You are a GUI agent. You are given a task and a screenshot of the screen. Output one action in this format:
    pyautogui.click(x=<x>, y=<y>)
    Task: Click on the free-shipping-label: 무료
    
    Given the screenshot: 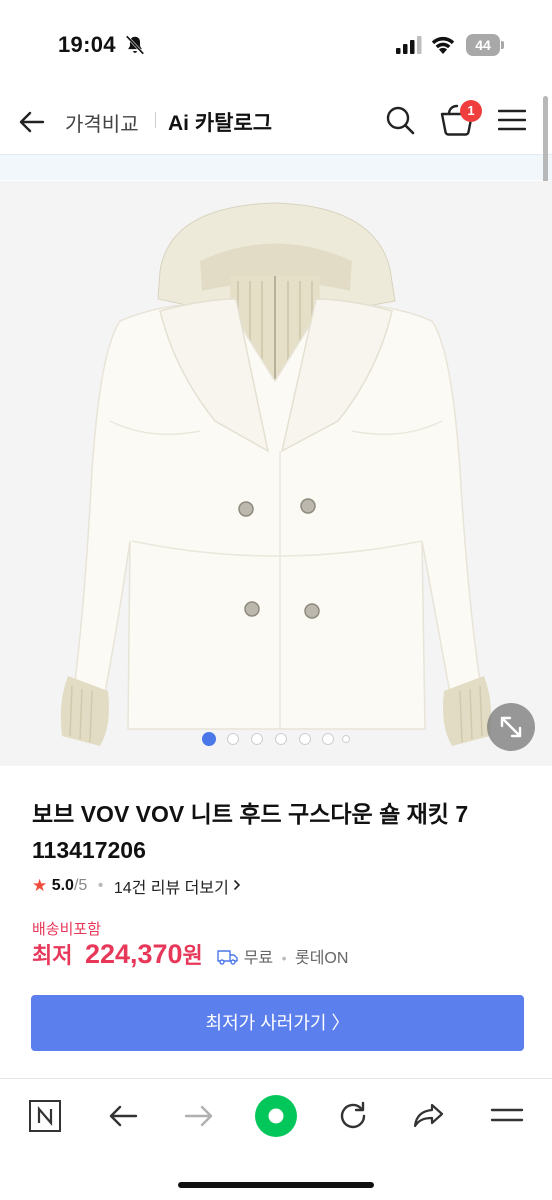 What is the action you would take?
    pyautogui.click(x=258, y=958)
    